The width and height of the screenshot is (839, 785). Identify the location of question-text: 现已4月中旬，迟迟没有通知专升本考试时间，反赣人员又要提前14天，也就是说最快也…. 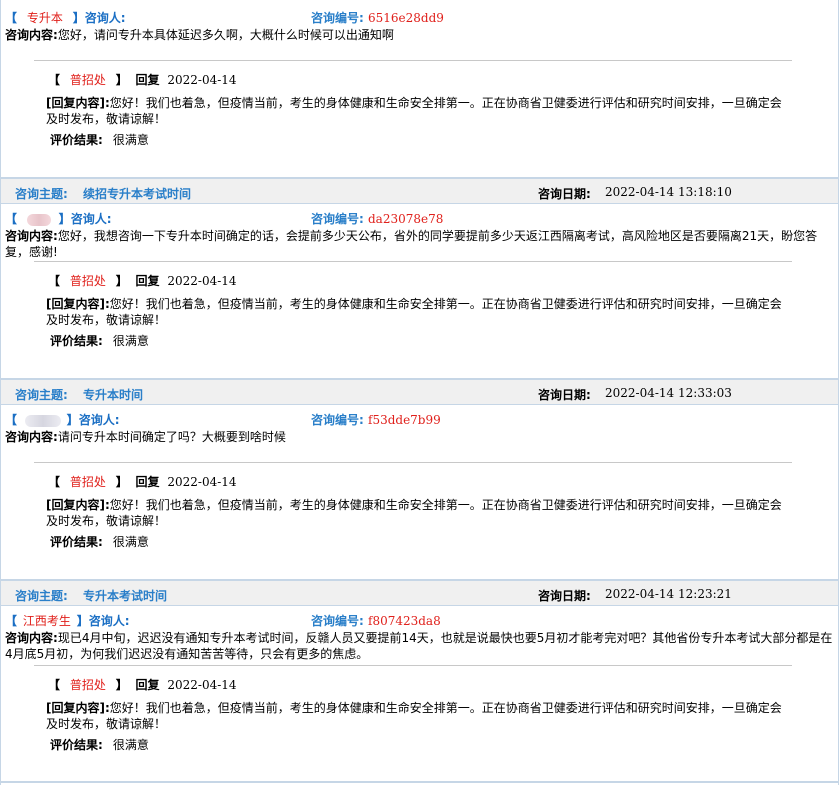
(419, 646).